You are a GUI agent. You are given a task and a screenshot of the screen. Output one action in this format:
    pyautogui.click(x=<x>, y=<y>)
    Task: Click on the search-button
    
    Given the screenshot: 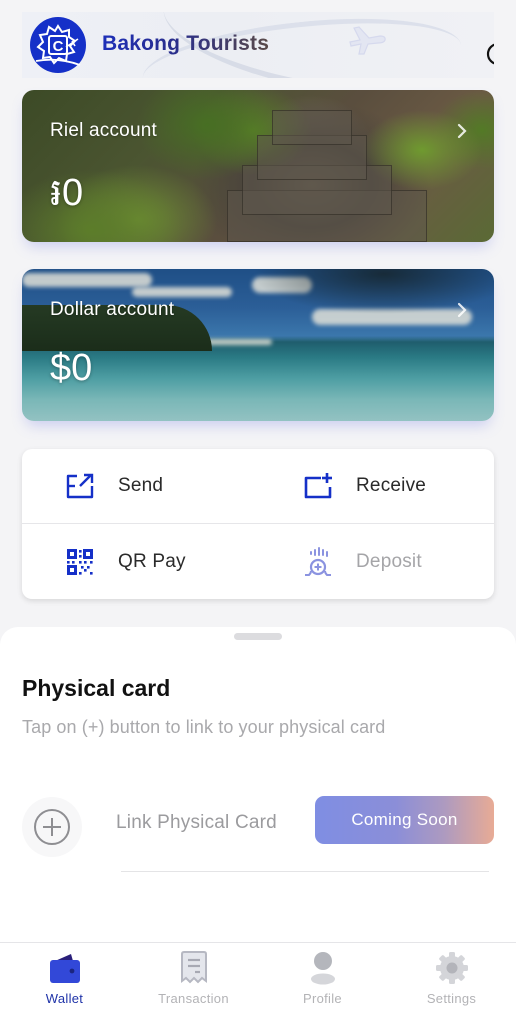 What is the action you would take?
    pyautogui.click(x=489, y=55)
    